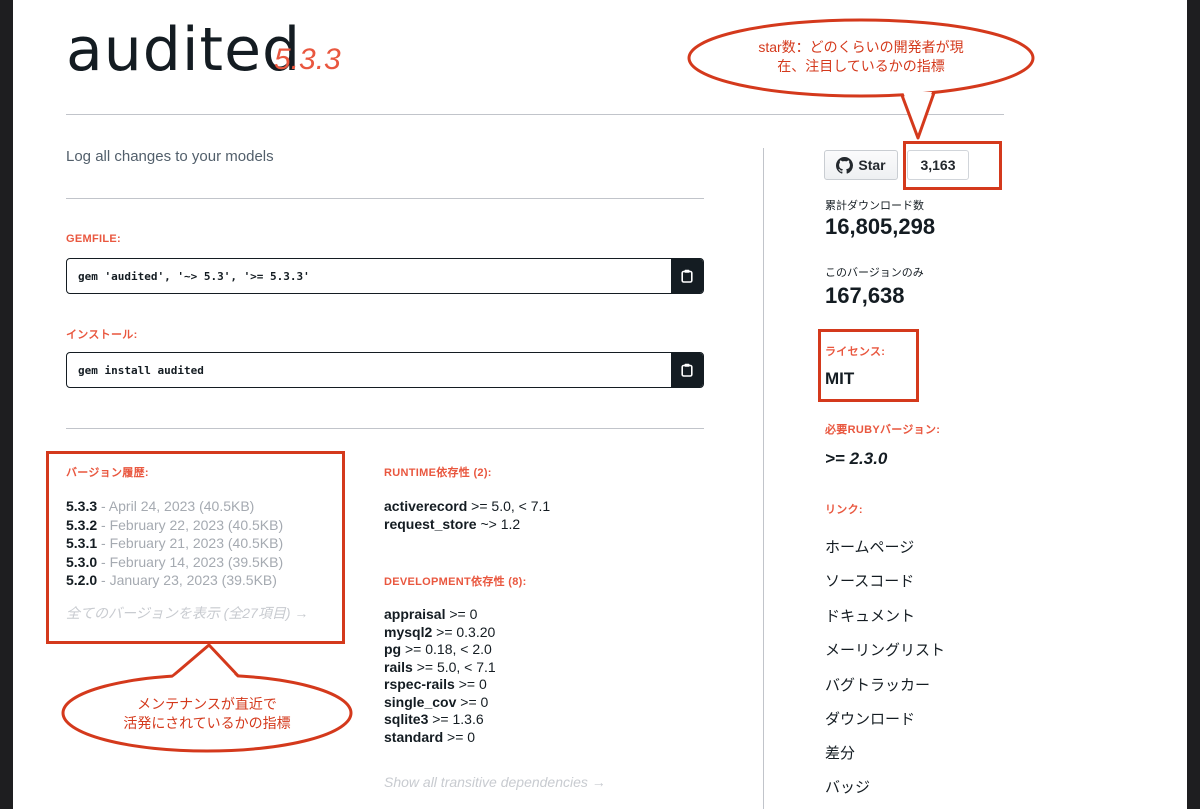  I want to click on star-callout-text: star数：どのくらいの開発者が現 在、注目しているかの指標, so click(861, 56).